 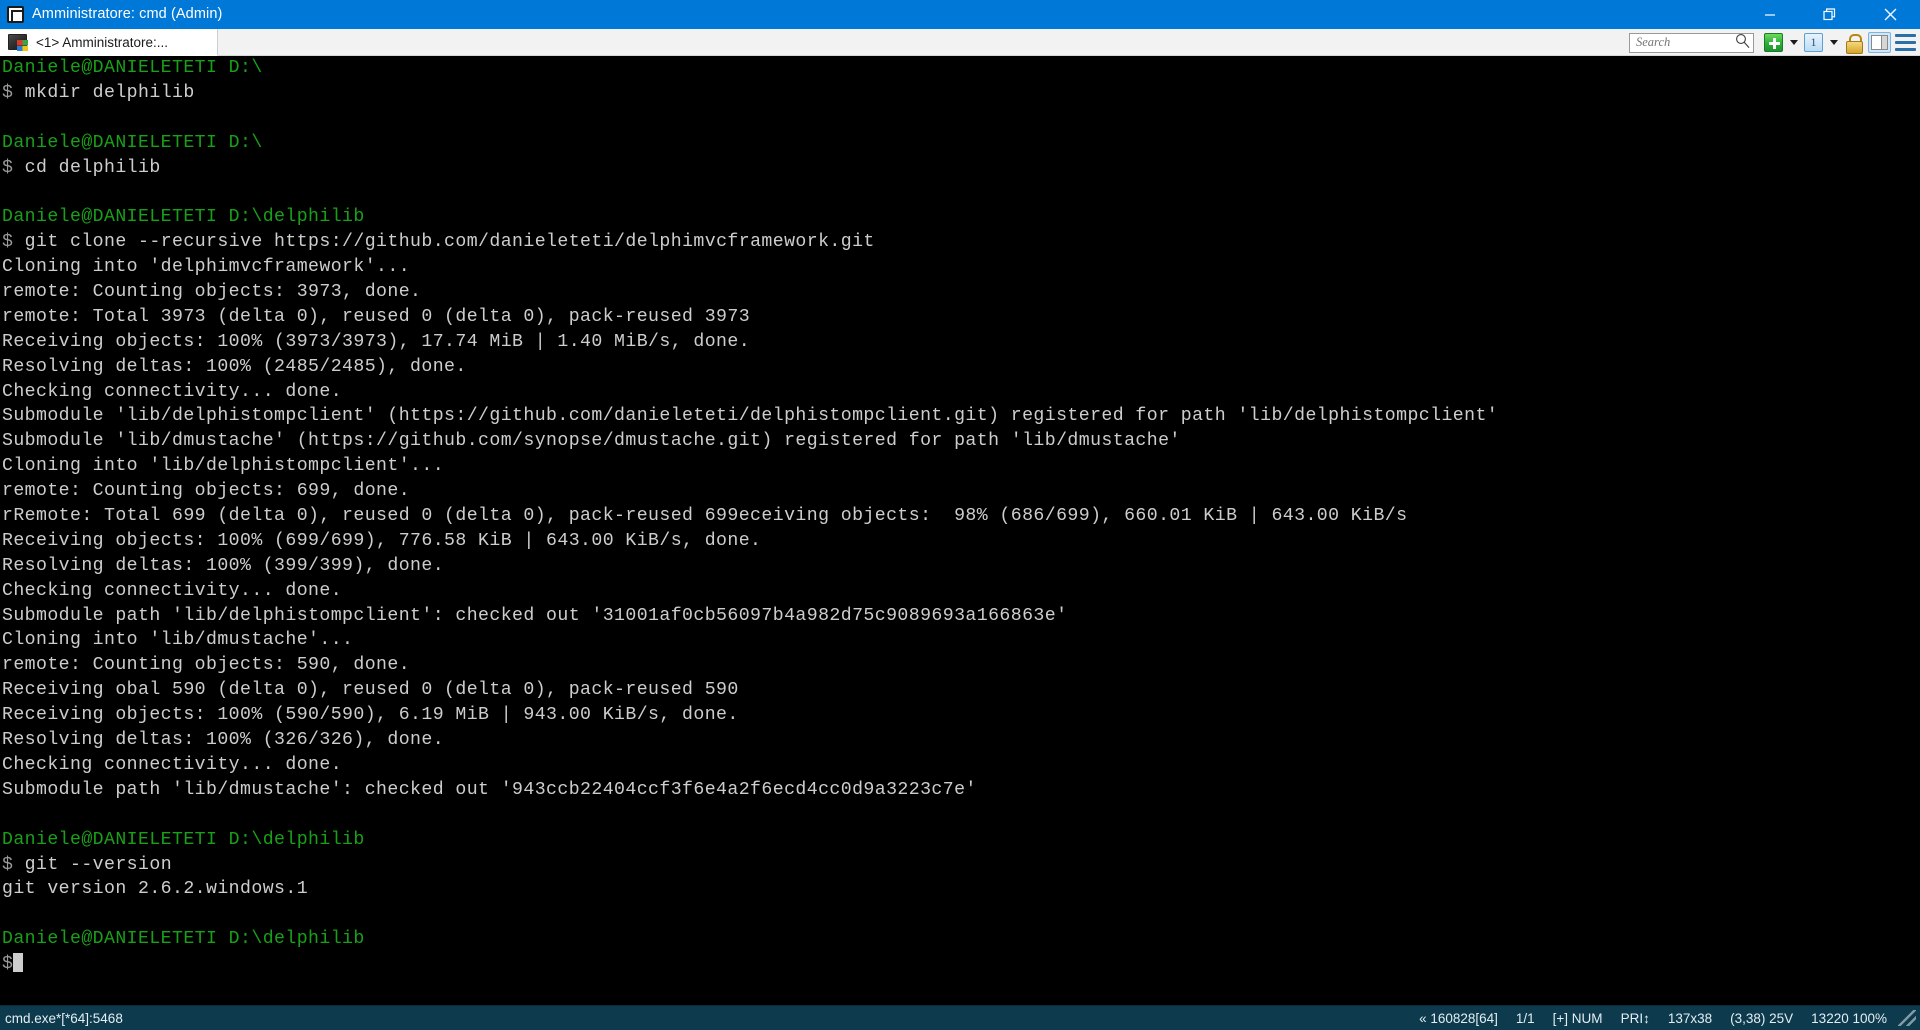 What do you see at coordinates (1762, 1018) in the screenshot?
I see `status-item: (3,38) 25V` at bounding box center [1762, 1018].